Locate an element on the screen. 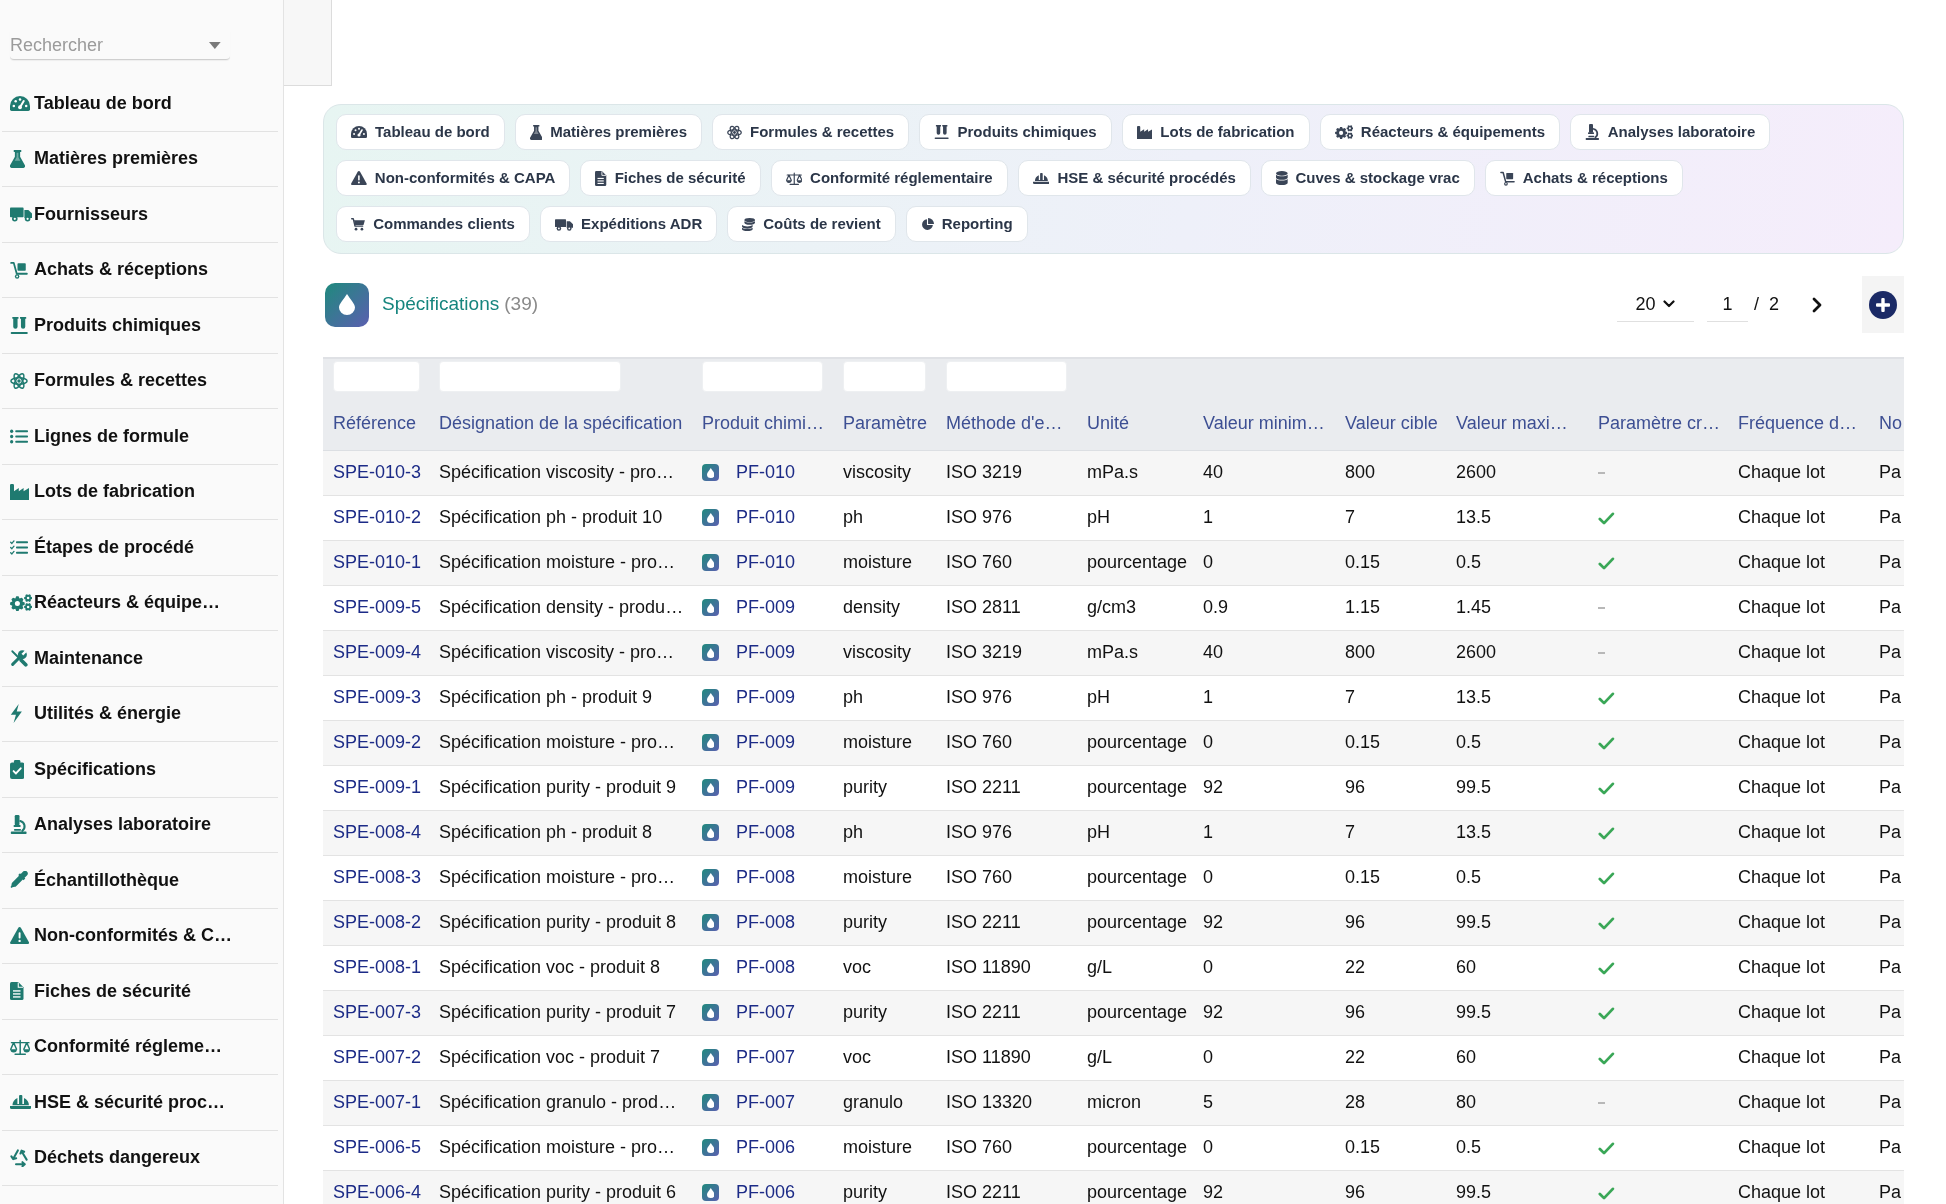 The width and height of the screenshot is (1946, 1204). table-cell: pH is located at coordinates (1135, 832).